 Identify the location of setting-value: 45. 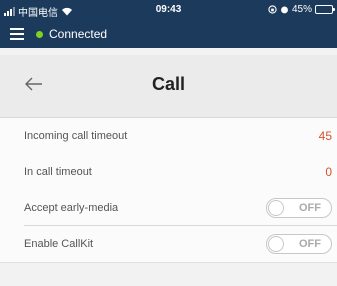
(325, 136).